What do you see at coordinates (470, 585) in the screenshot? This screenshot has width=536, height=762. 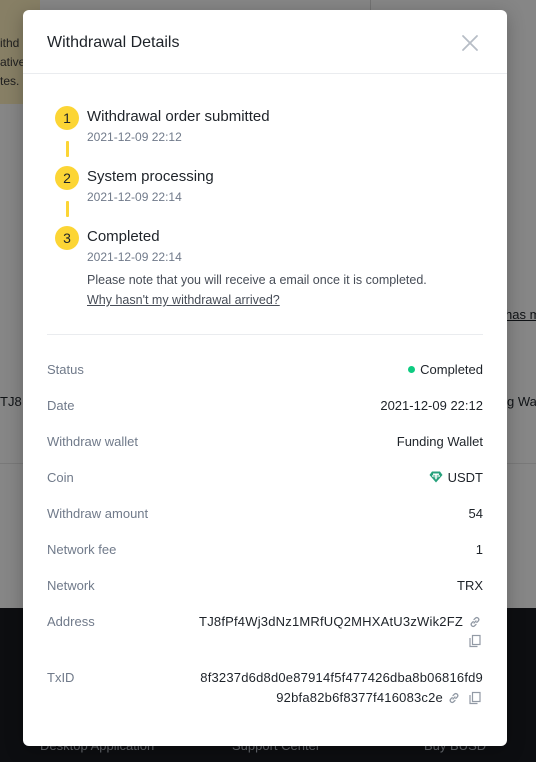 I see `network-value: TRX` at bounding box center [470, 585].